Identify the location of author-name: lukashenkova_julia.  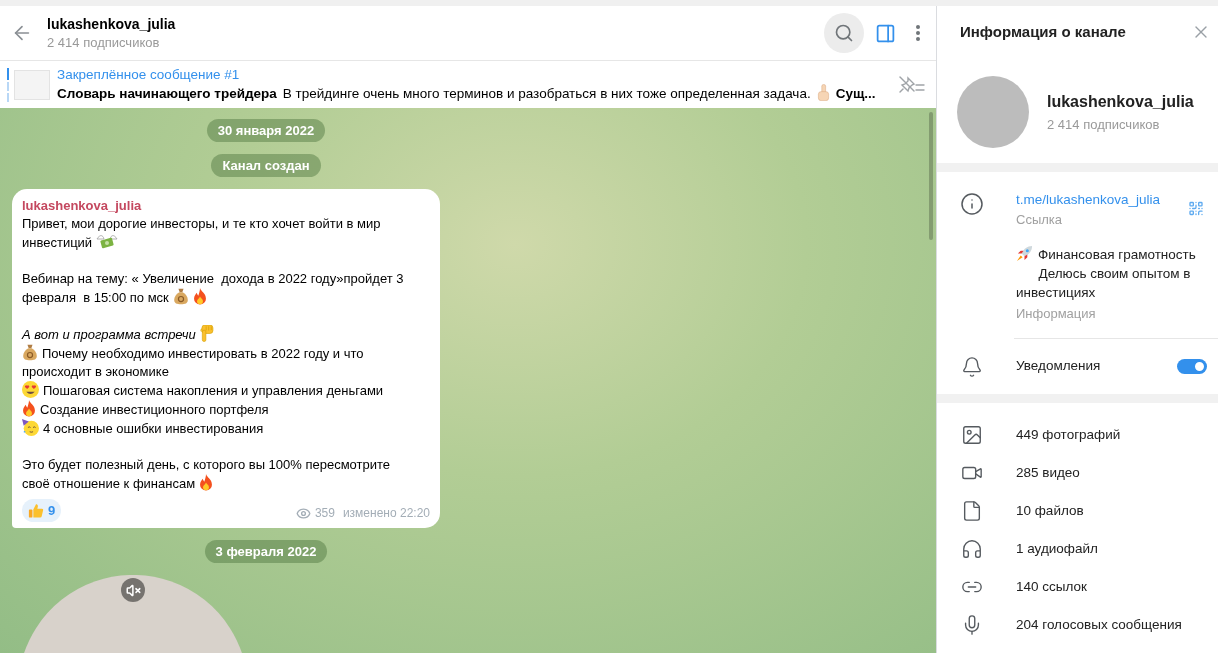
(82, 206).